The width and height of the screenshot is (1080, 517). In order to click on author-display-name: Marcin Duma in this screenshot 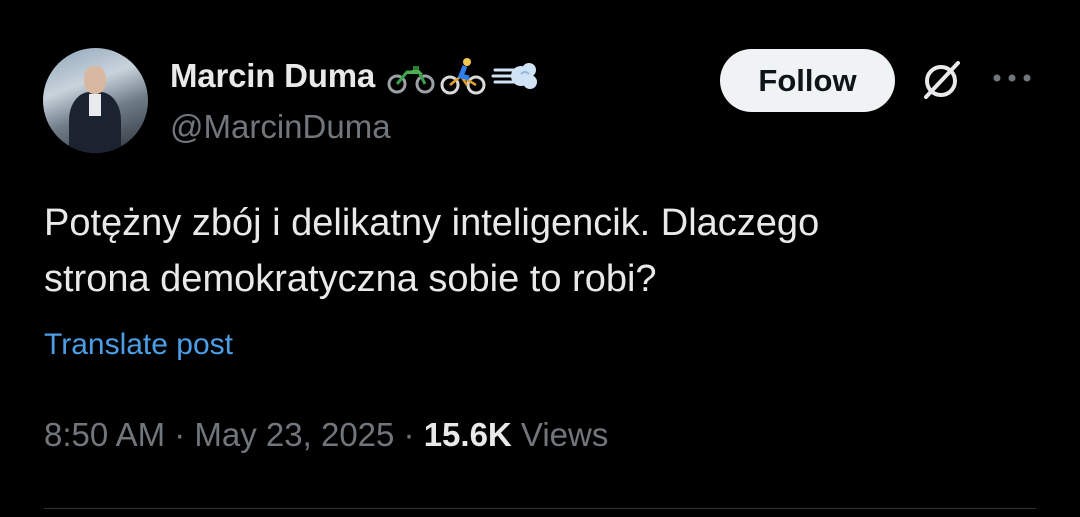, I will do `click(272, 76)`.